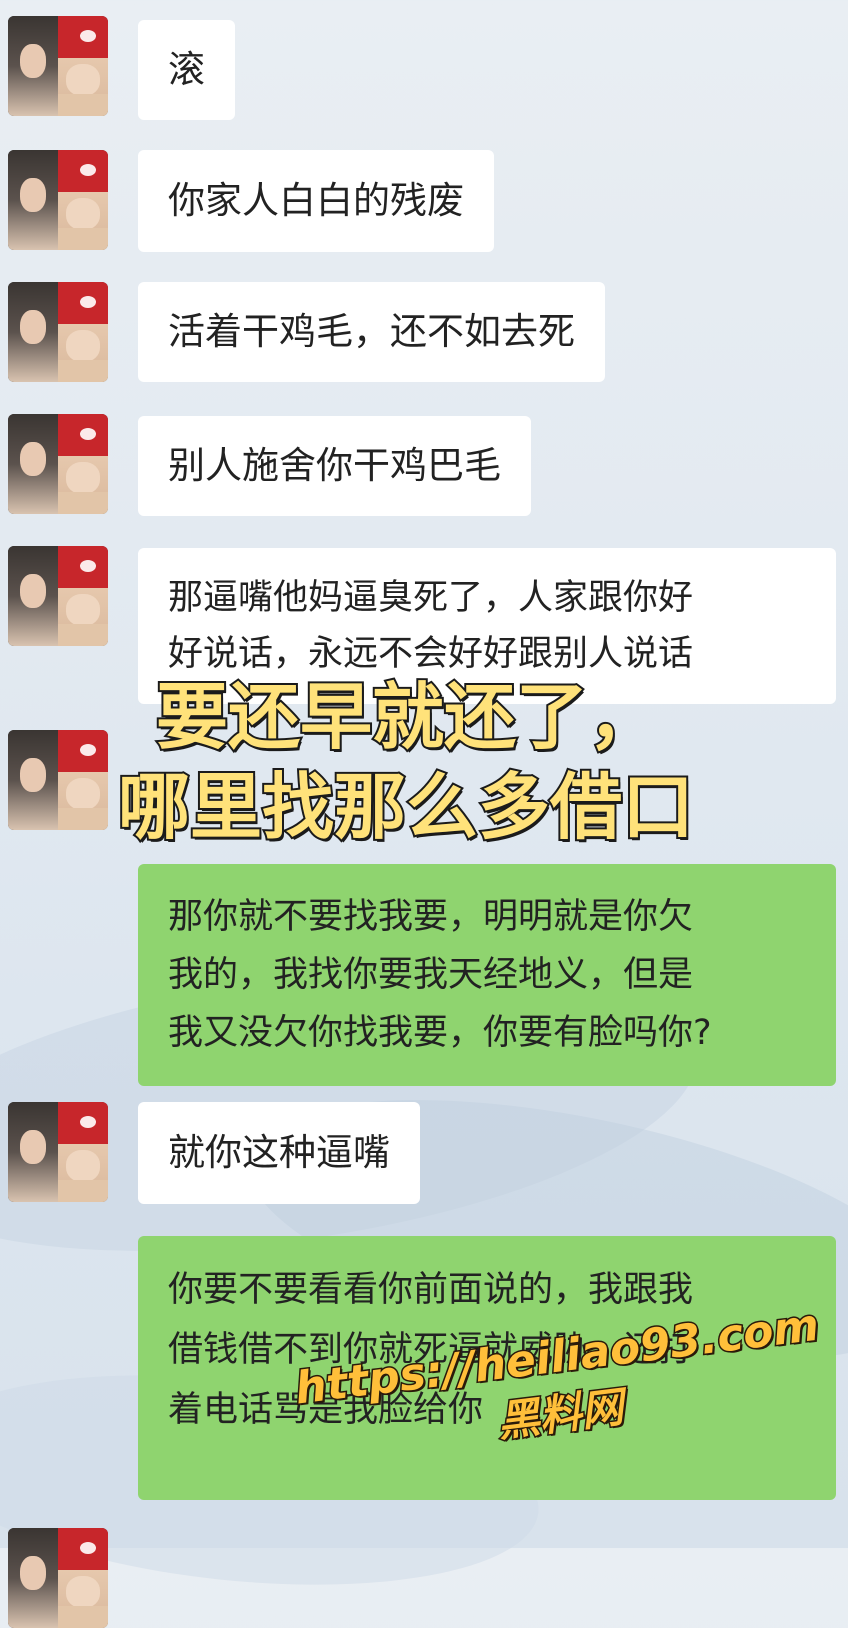 This screenshot has height=1628, width=848. What do you see at coordinates (371, 332) in the screenshot?
I see `incoming-message-bubble: 活着干鸡毛，还不如去死` at bounding box center [371, 332].